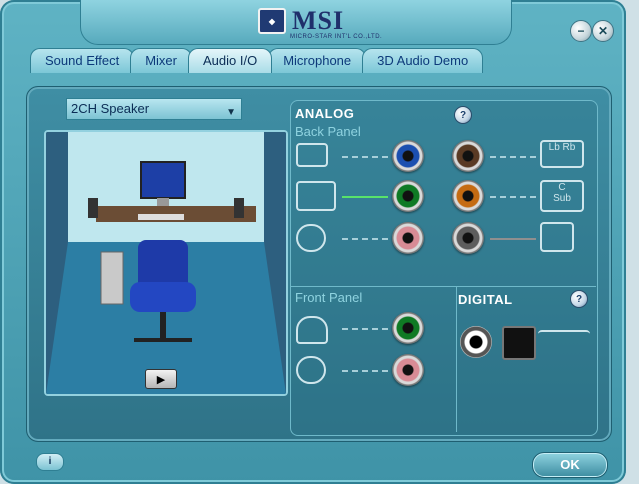  What do you see at coordinates (272, 21) in the screenshot?
I see `msi-badge-icon: ◆` at bounding box center [272, 21].